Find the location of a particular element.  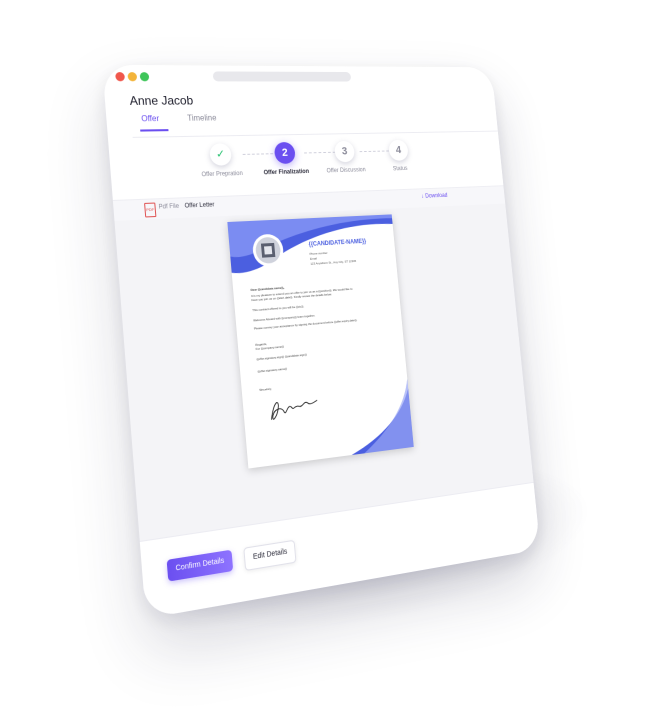

step-number: 2 is located at coordinates (284, 153).